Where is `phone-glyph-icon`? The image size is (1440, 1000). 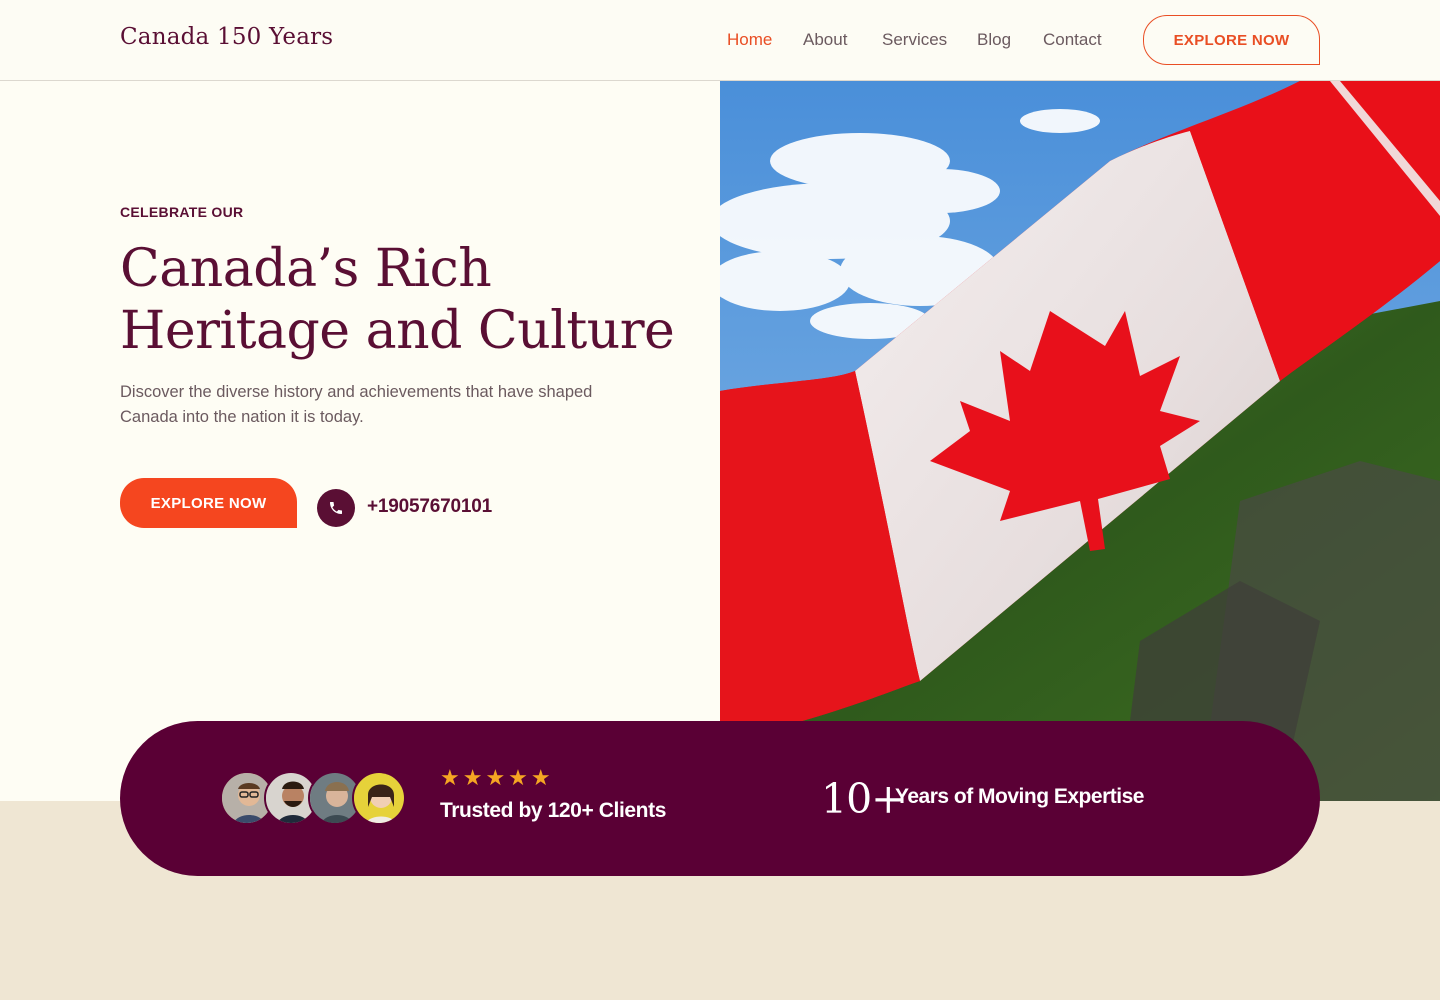
phone-glyph-icon is located at coordinates (336, 508).